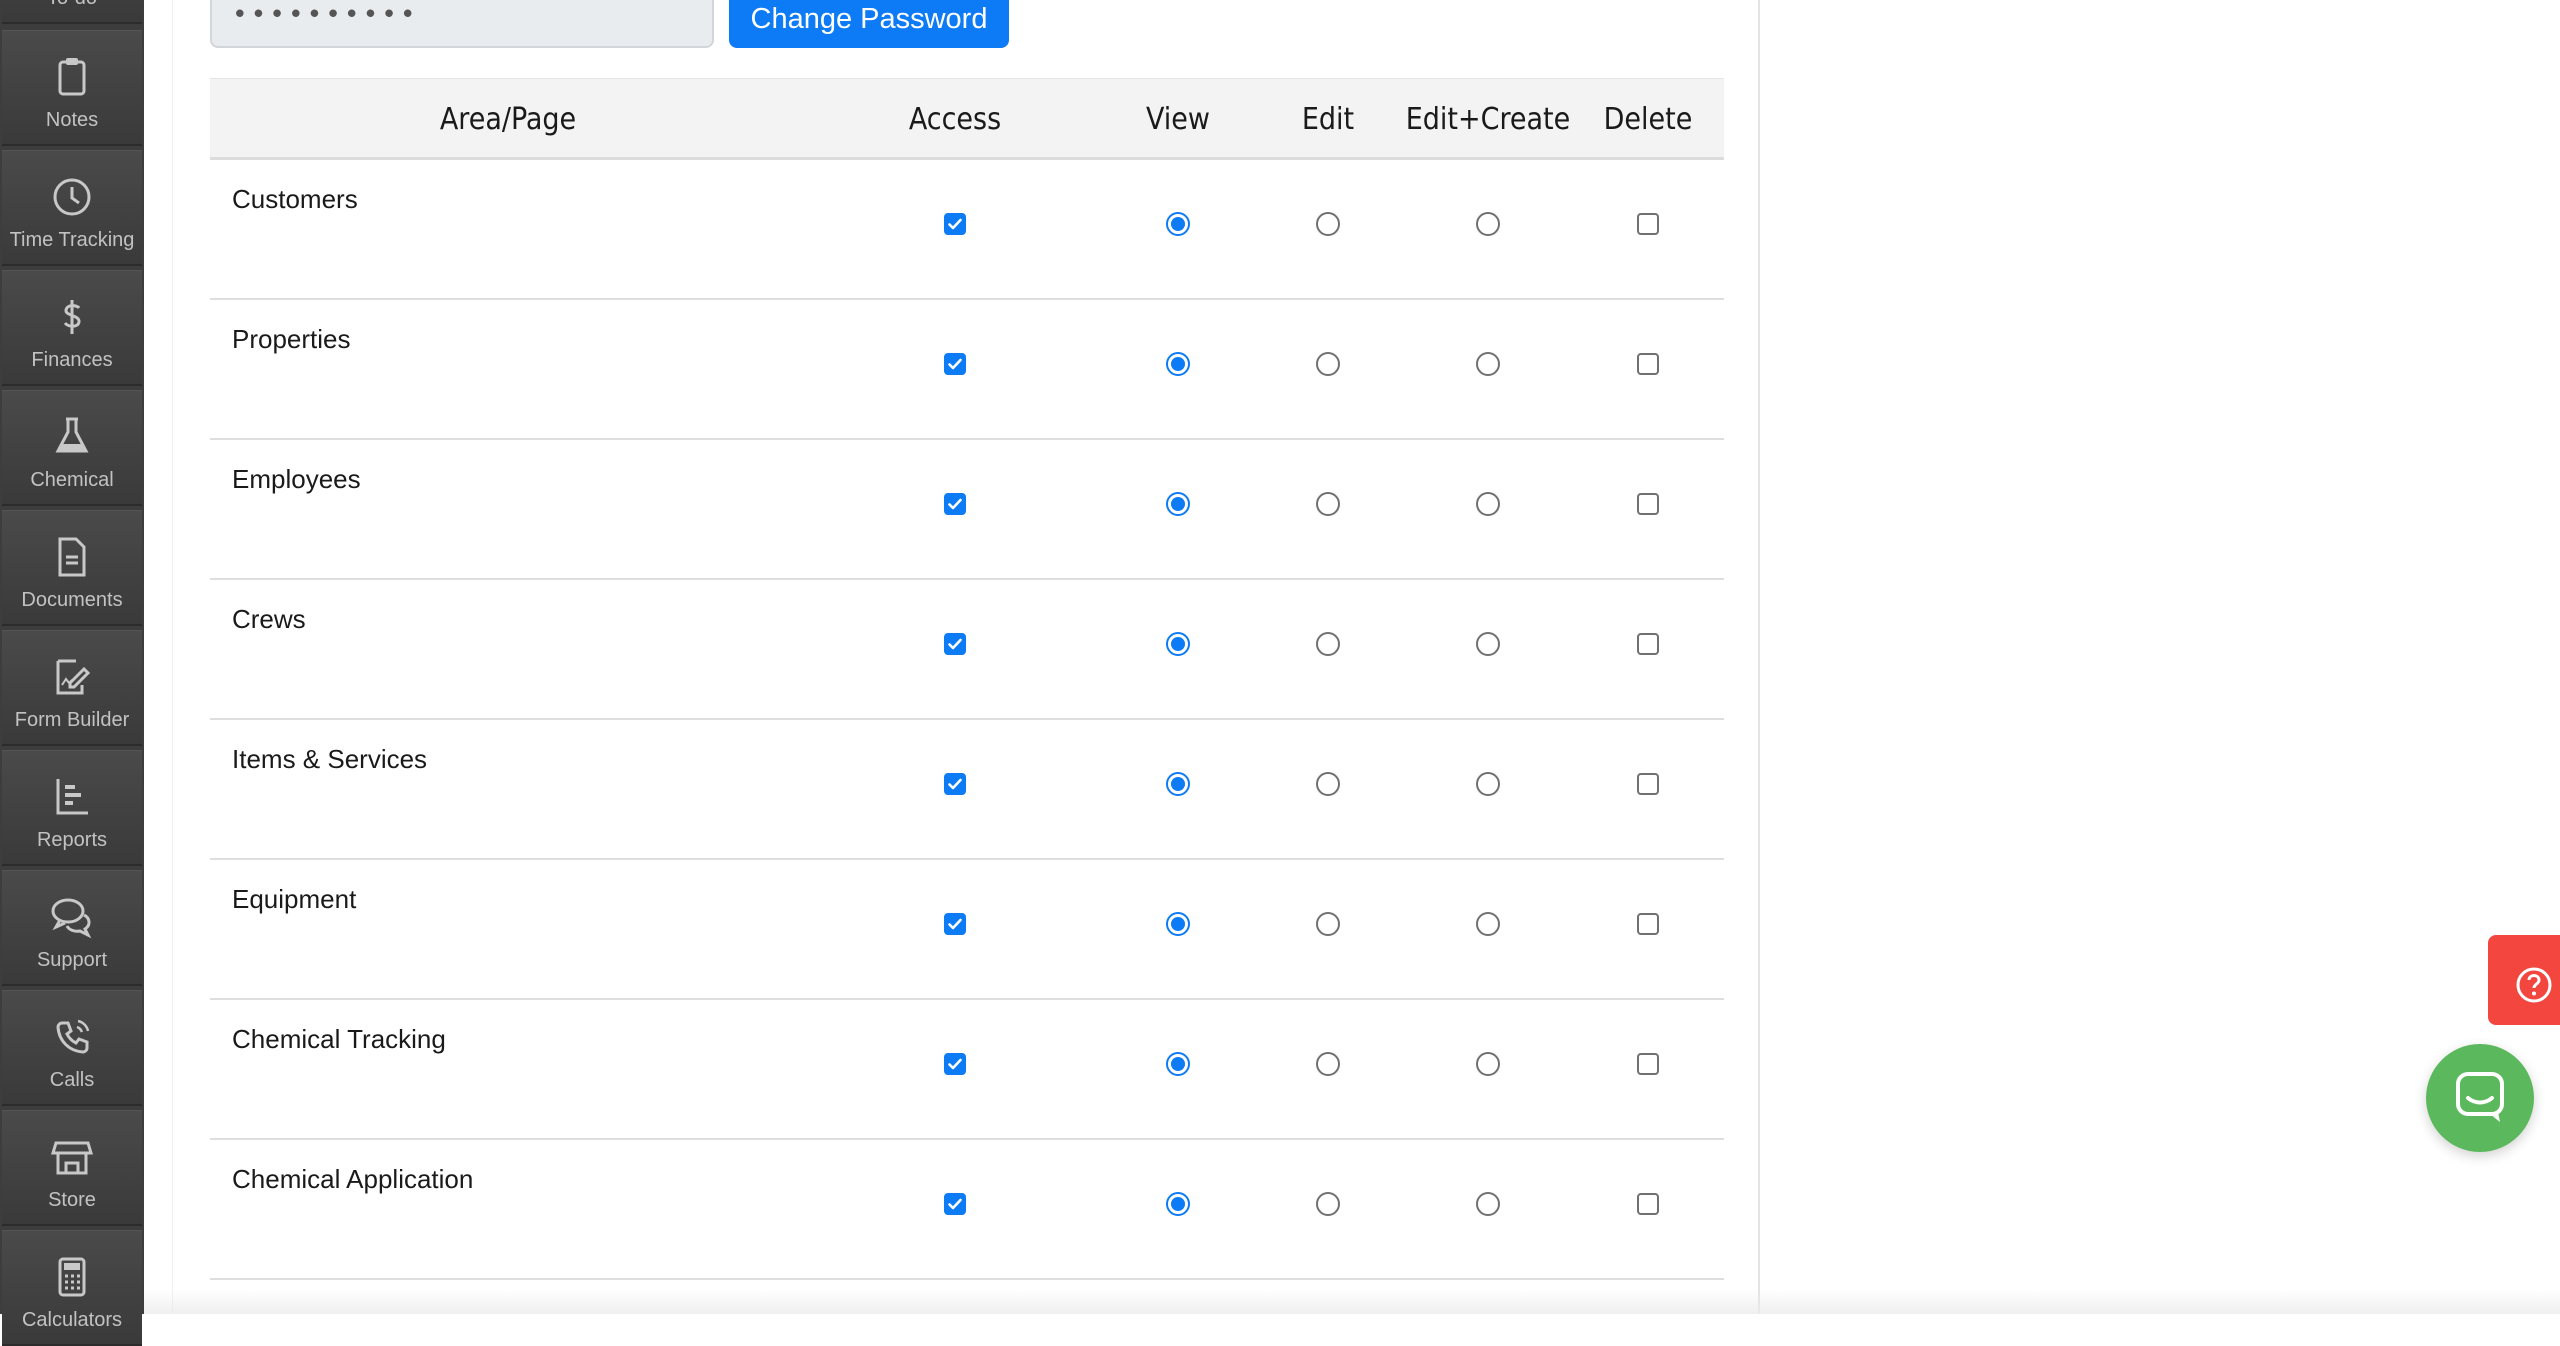  What do you see at coordinates (72, 240) in the screenshot?
I see `sidebar-item-label: Time Tracking` at bounding box center [72, 240].